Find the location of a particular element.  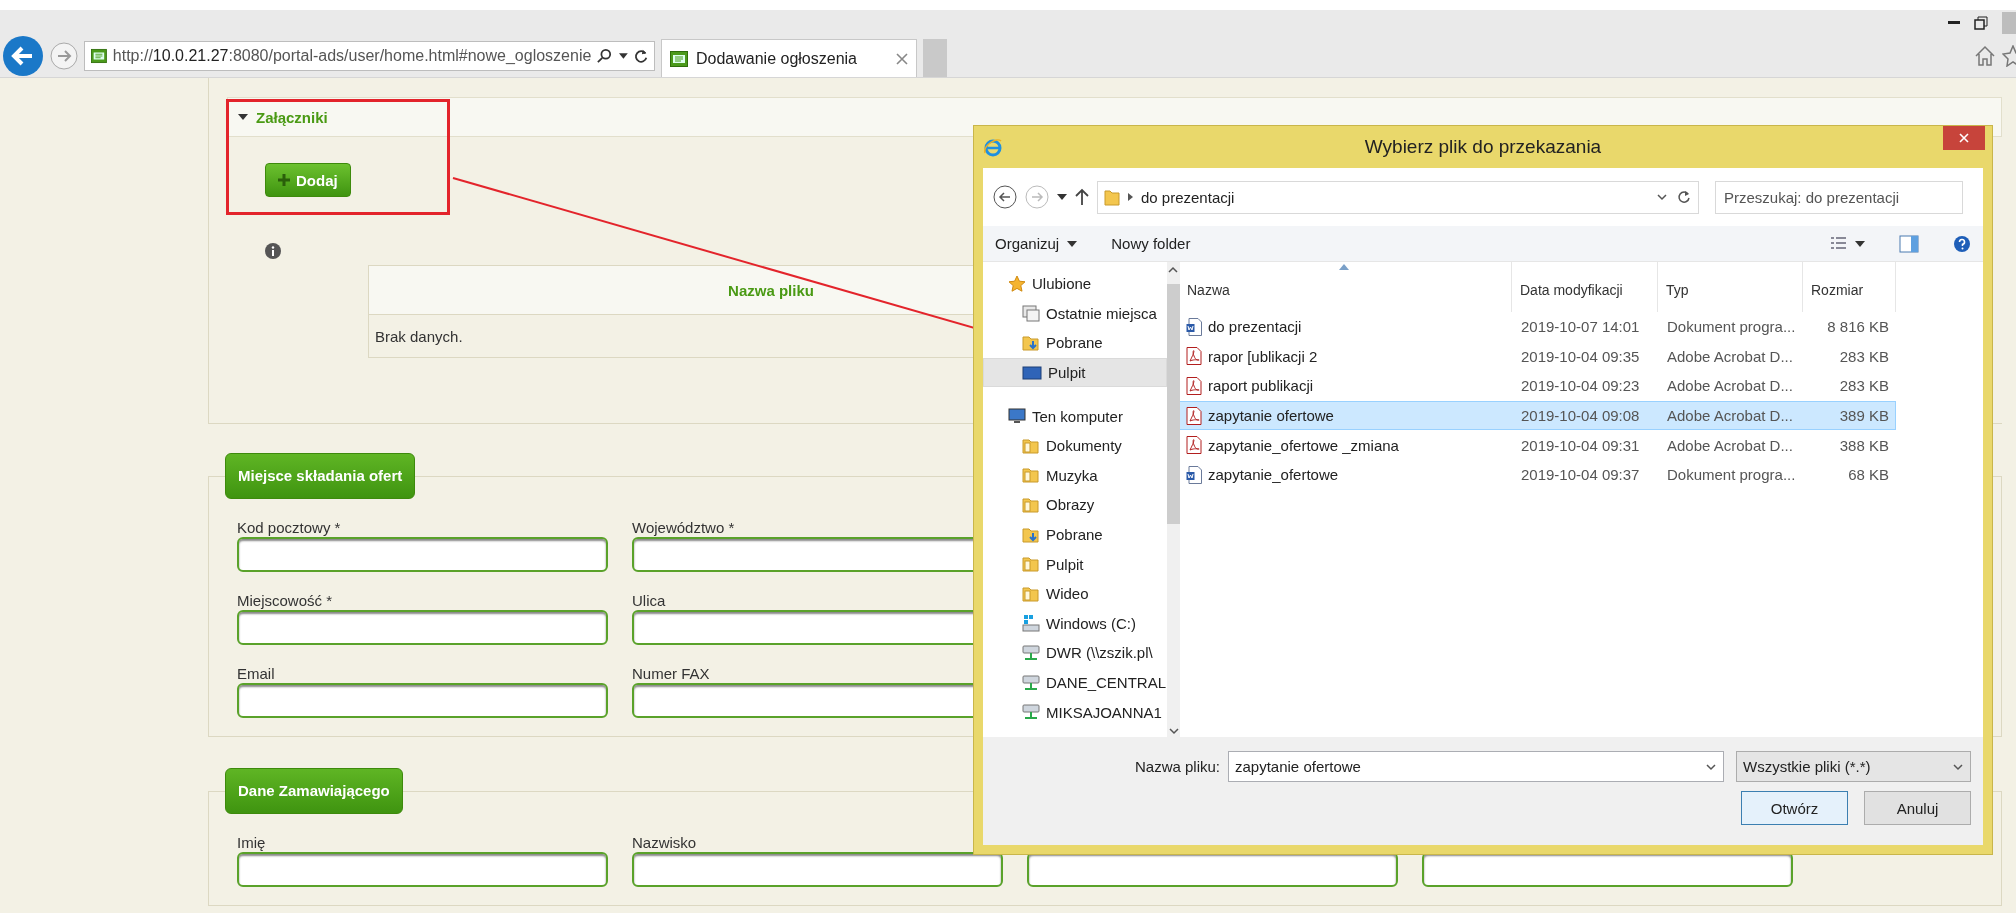

search-field: Przeszukaj: do prezentacji is located at coordinates (1839, 197).